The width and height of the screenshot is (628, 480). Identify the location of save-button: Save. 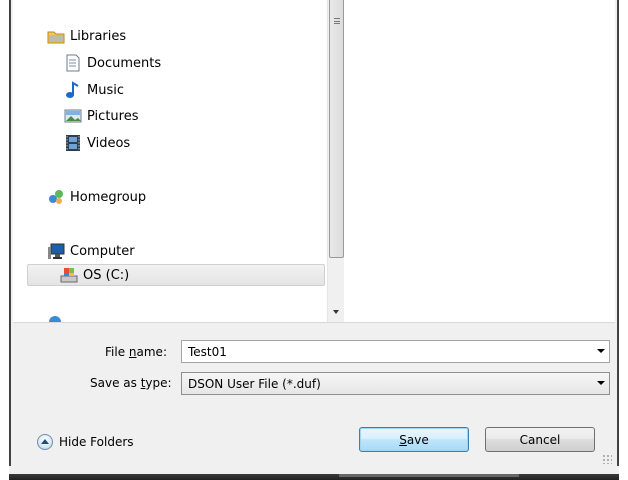
(414, 439).